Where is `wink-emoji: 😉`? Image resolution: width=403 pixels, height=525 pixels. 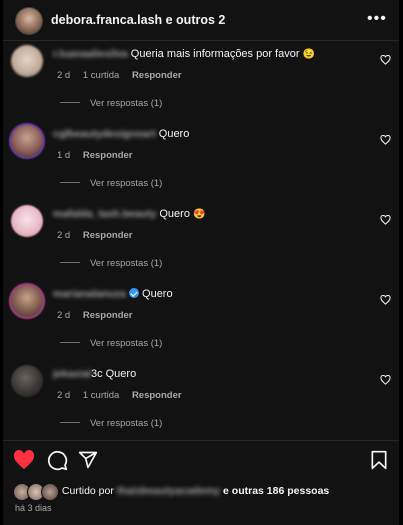
wink-emoji: 😉 is located at coordinates (309, 54).